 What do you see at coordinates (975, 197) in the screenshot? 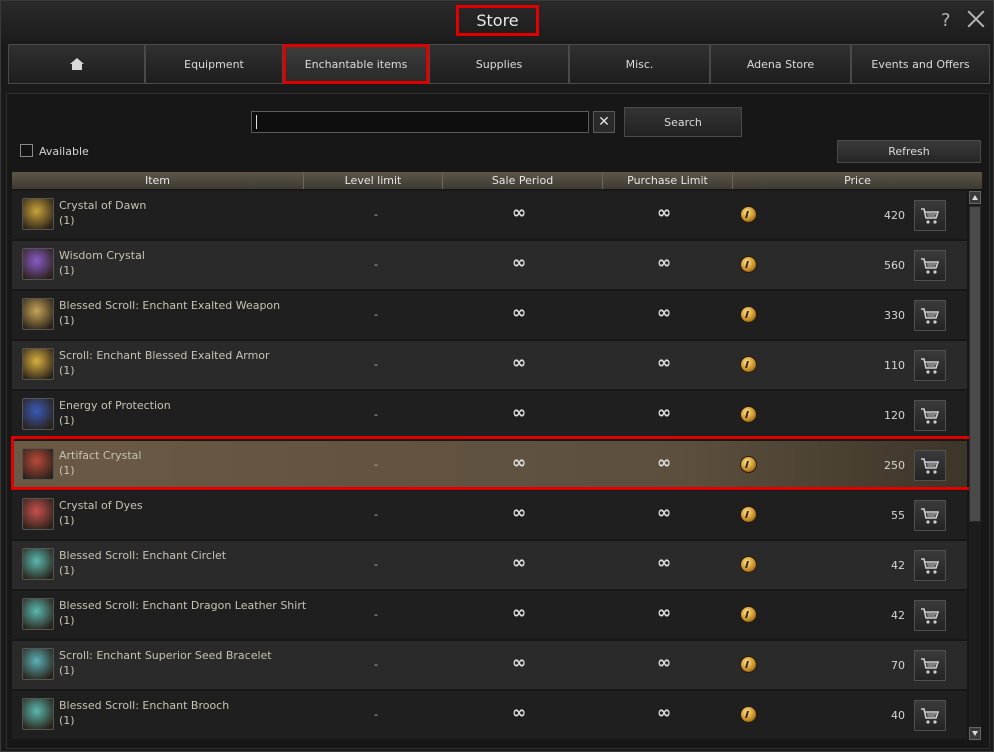
I see `scroll-up-button` at bounding box center [975, 197].